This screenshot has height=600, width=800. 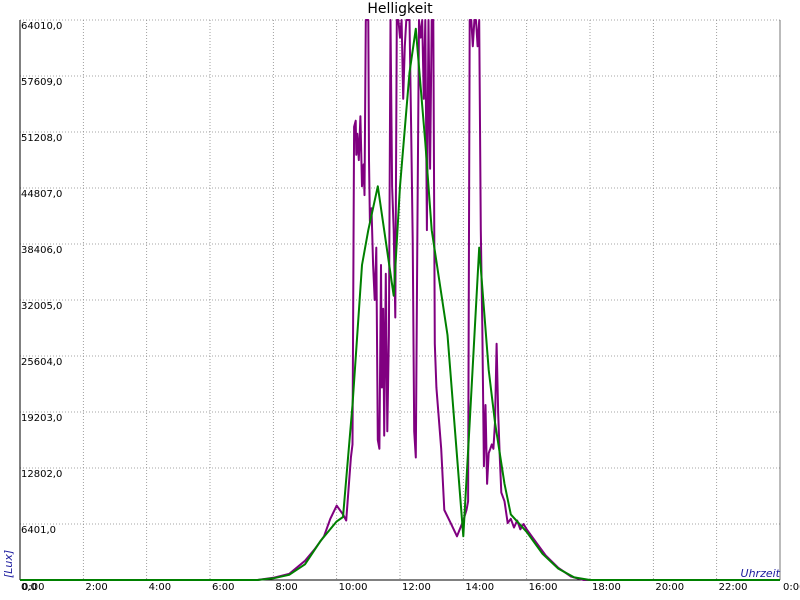 I want to click on x-tick-label: 12:00, so click(x=416, y=587).